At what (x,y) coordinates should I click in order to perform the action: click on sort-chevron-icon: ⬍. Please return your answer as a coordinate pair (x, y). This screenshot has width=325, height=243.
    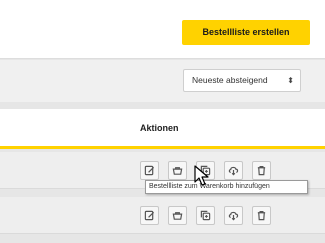
    Looking at the image, I should click on (290, 80).